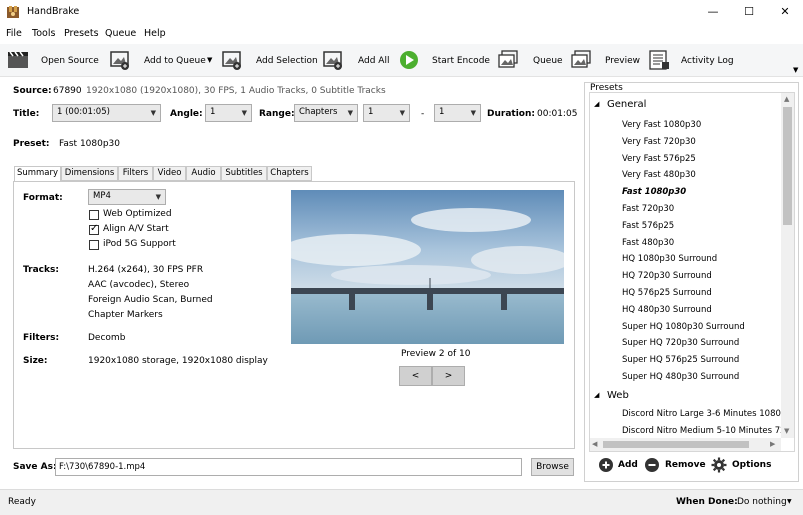 This screenshot has width=803, height=515. I want to click on when-done-value: Do nothing, so click(762, 502).